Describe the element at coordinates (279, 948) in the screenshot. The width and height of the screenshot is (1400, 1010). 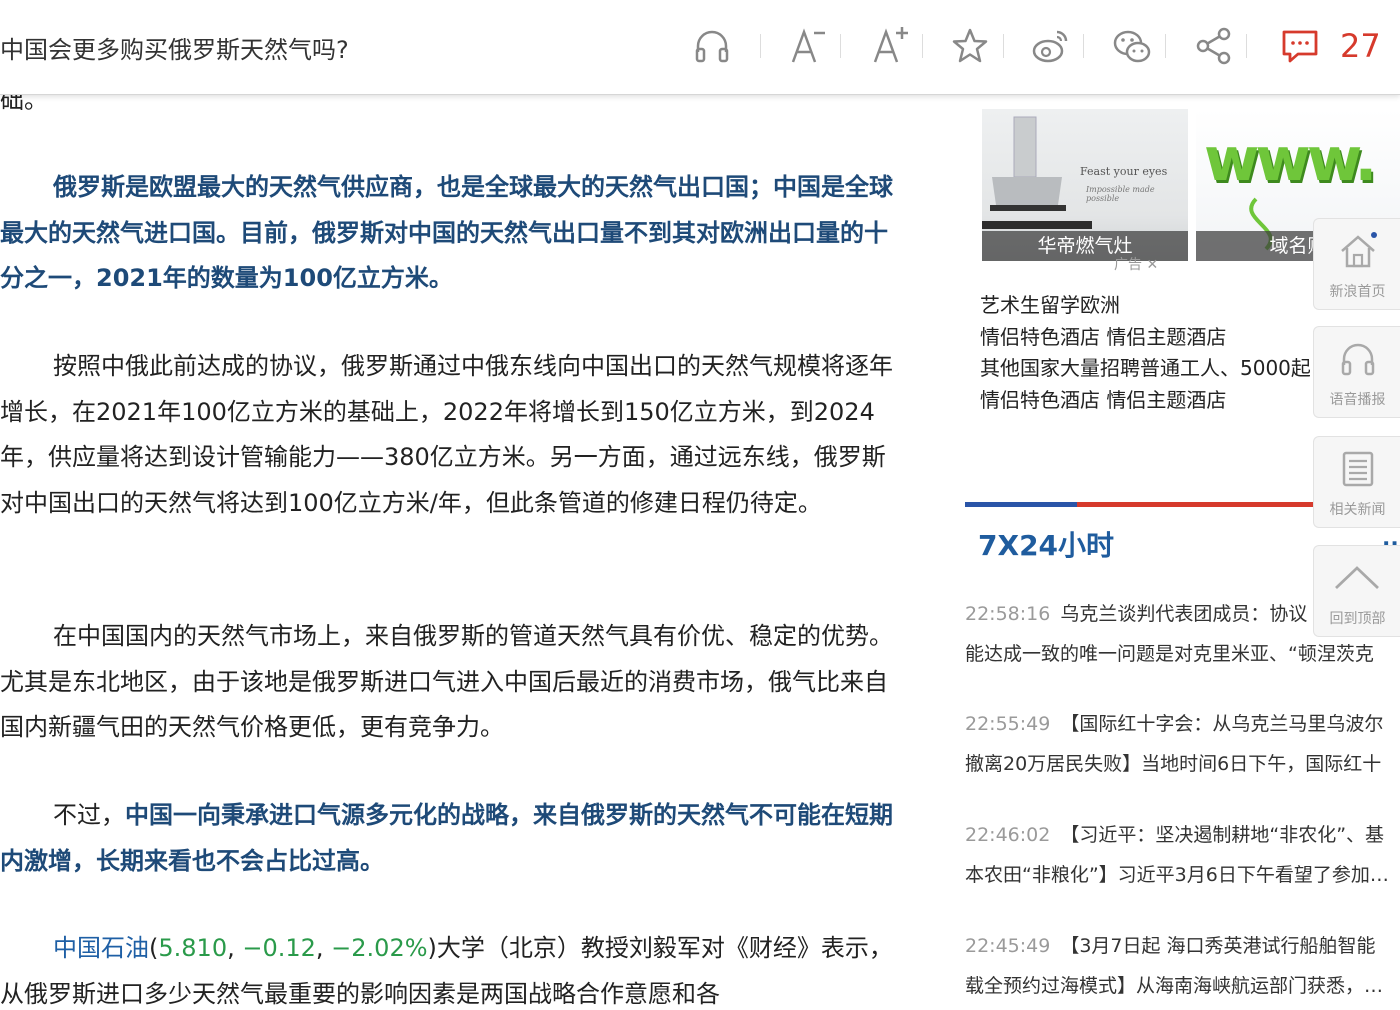
I see `stock-change: −0.12` at that location.